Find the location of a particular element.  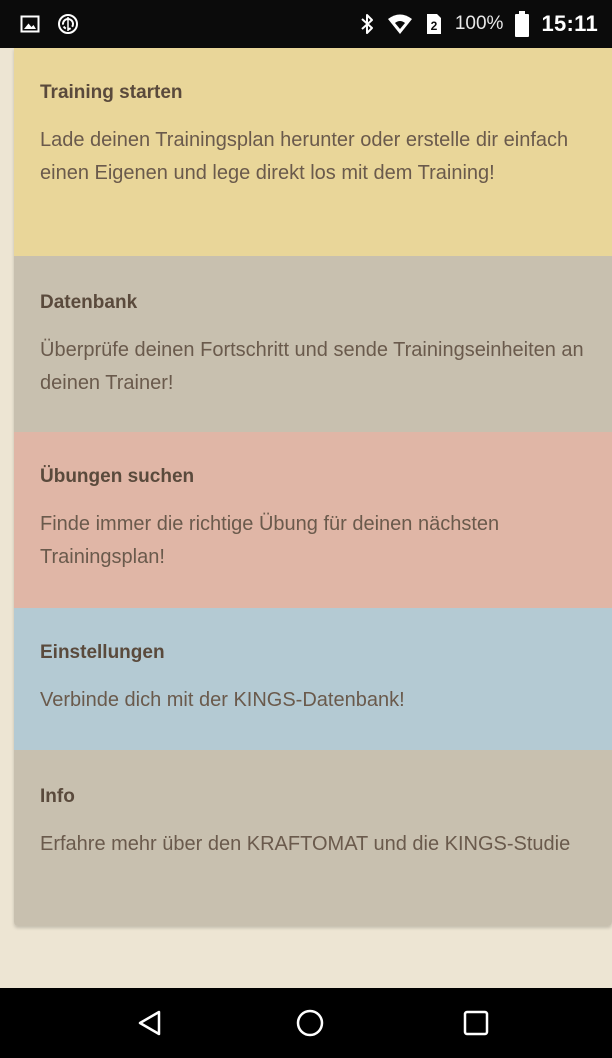

home-button is located at coordinates (310, 1023).